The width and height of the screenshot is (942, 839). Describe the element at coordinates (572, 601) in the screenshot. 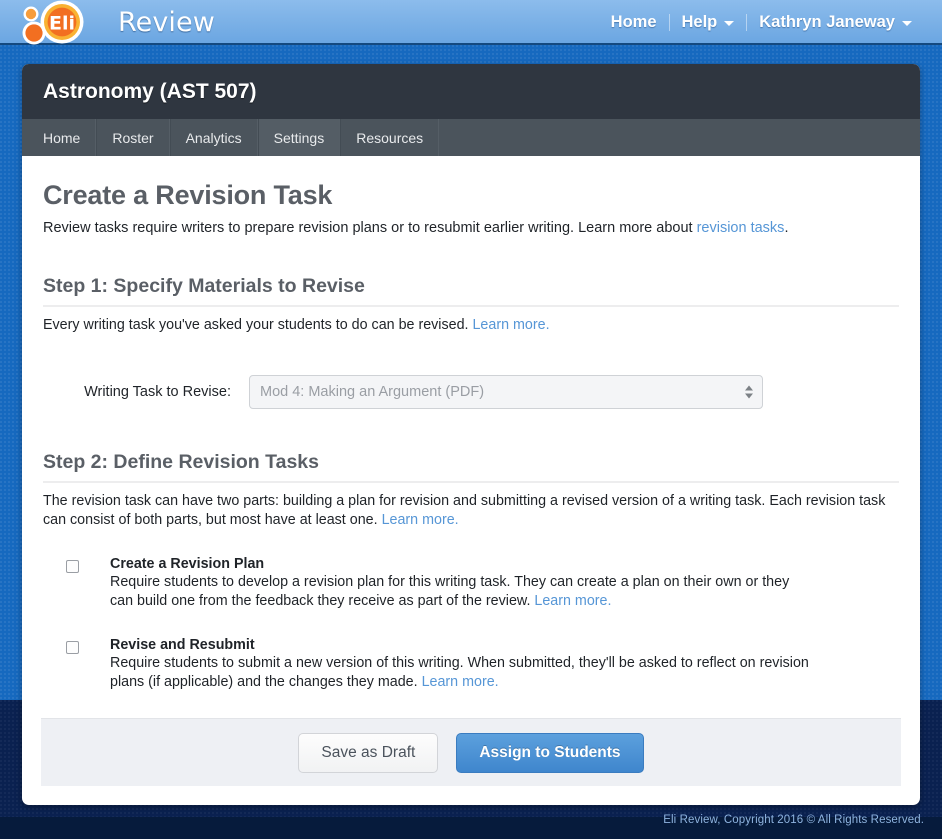

I see `create-revision-plan-learn-more-link: Learn more.` at that location.